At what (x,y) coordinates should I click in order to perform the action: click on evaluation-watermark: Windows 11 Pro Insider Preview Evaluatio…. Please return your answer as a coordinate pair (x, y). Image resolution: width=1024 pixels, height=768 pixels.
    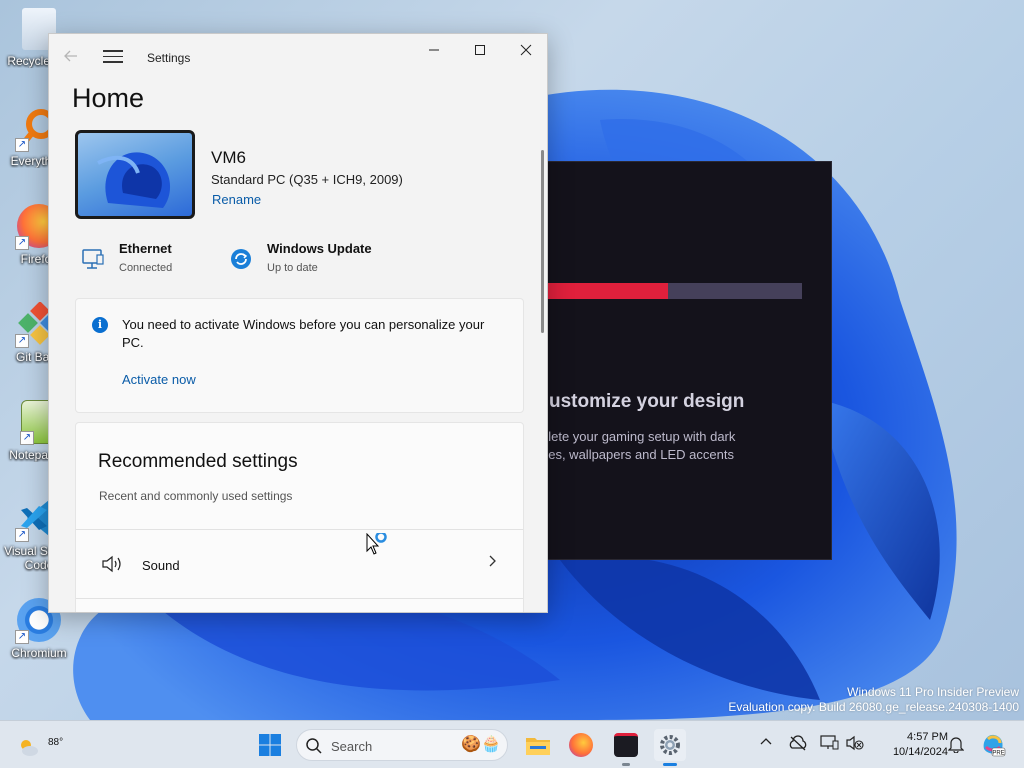
    Looking at the image, I should click on (873, 700).